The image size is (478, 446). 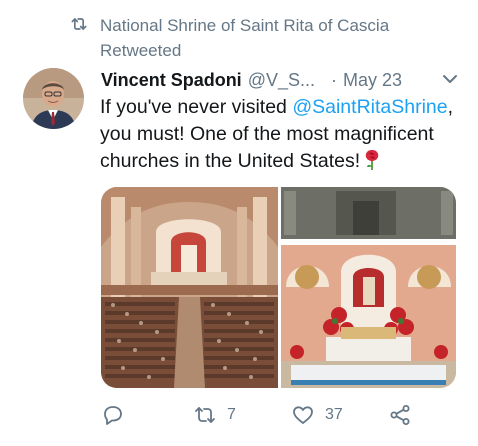 I want to click on chevron-down-icon, so click(x=450, y=79).